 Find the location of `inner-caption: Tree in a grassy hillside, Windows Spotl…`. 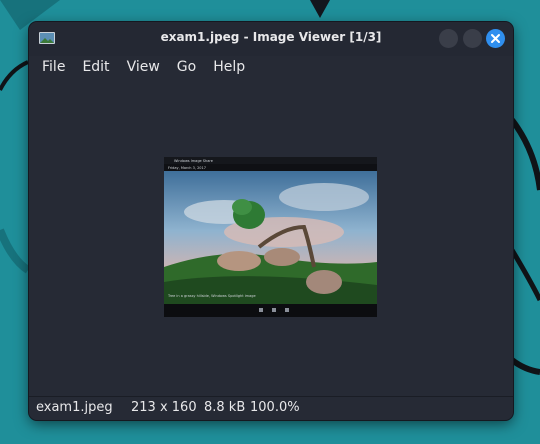

inner-caption: Tree in a grassy hillside, Windows Spotl… is located at coordinates (211, 296).